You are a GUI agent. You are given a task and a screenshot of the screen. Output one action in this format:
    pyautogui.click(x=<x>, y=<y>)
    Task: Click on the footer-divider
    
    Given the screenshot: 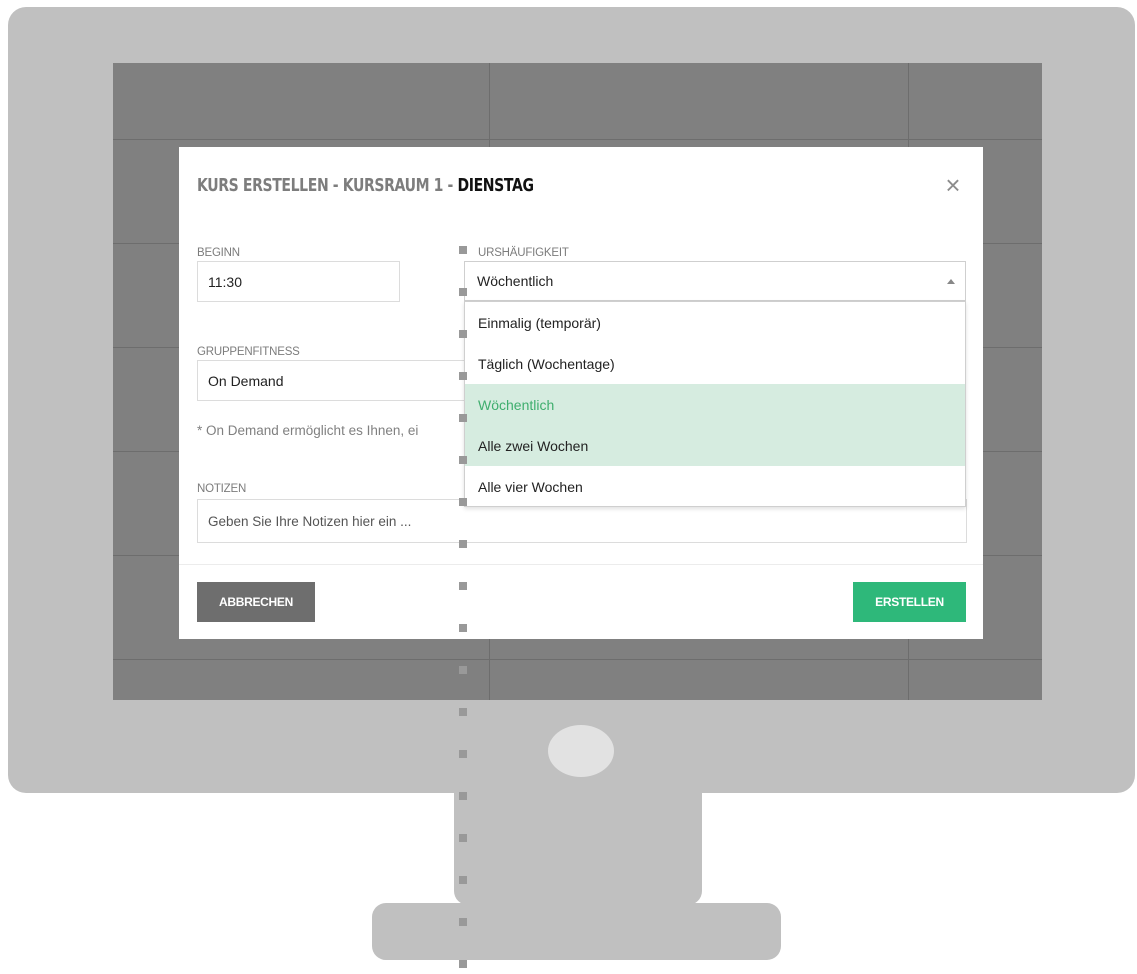 What is the action you would take?
    pyautogui.click(x=581, y=564)
    